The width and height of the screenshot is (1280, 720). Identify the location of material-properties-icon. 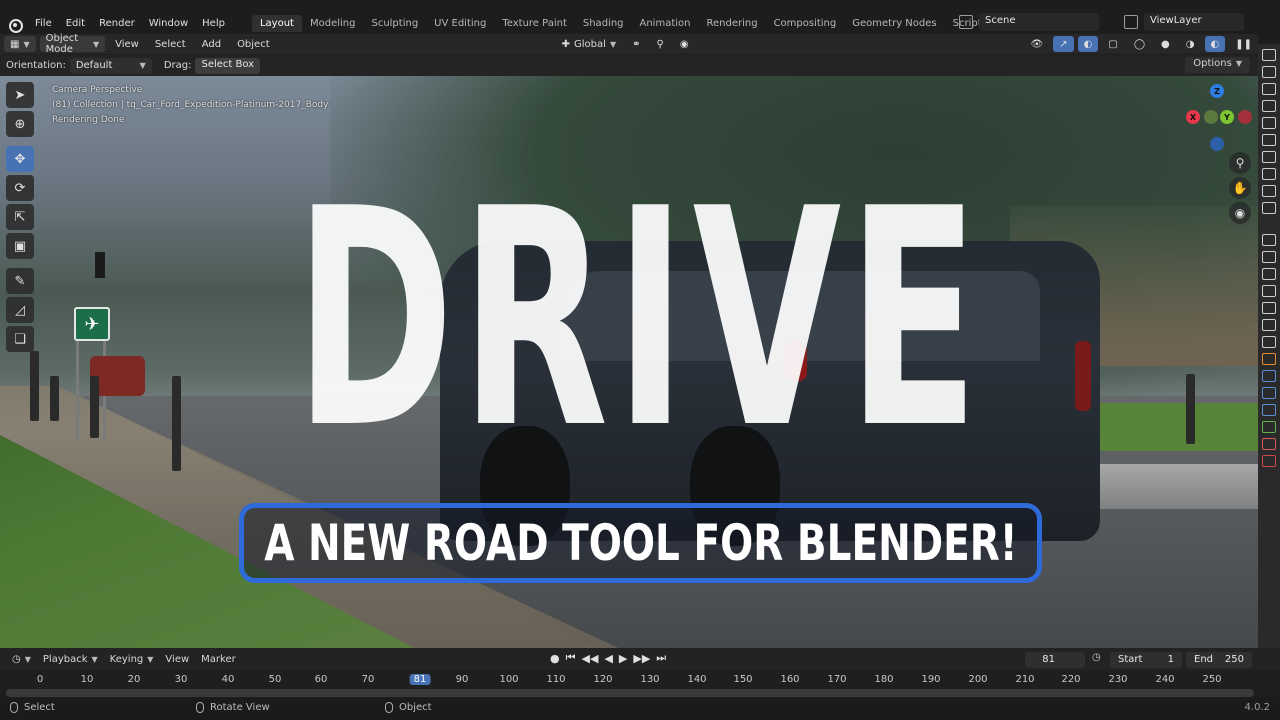
(1269, 444).